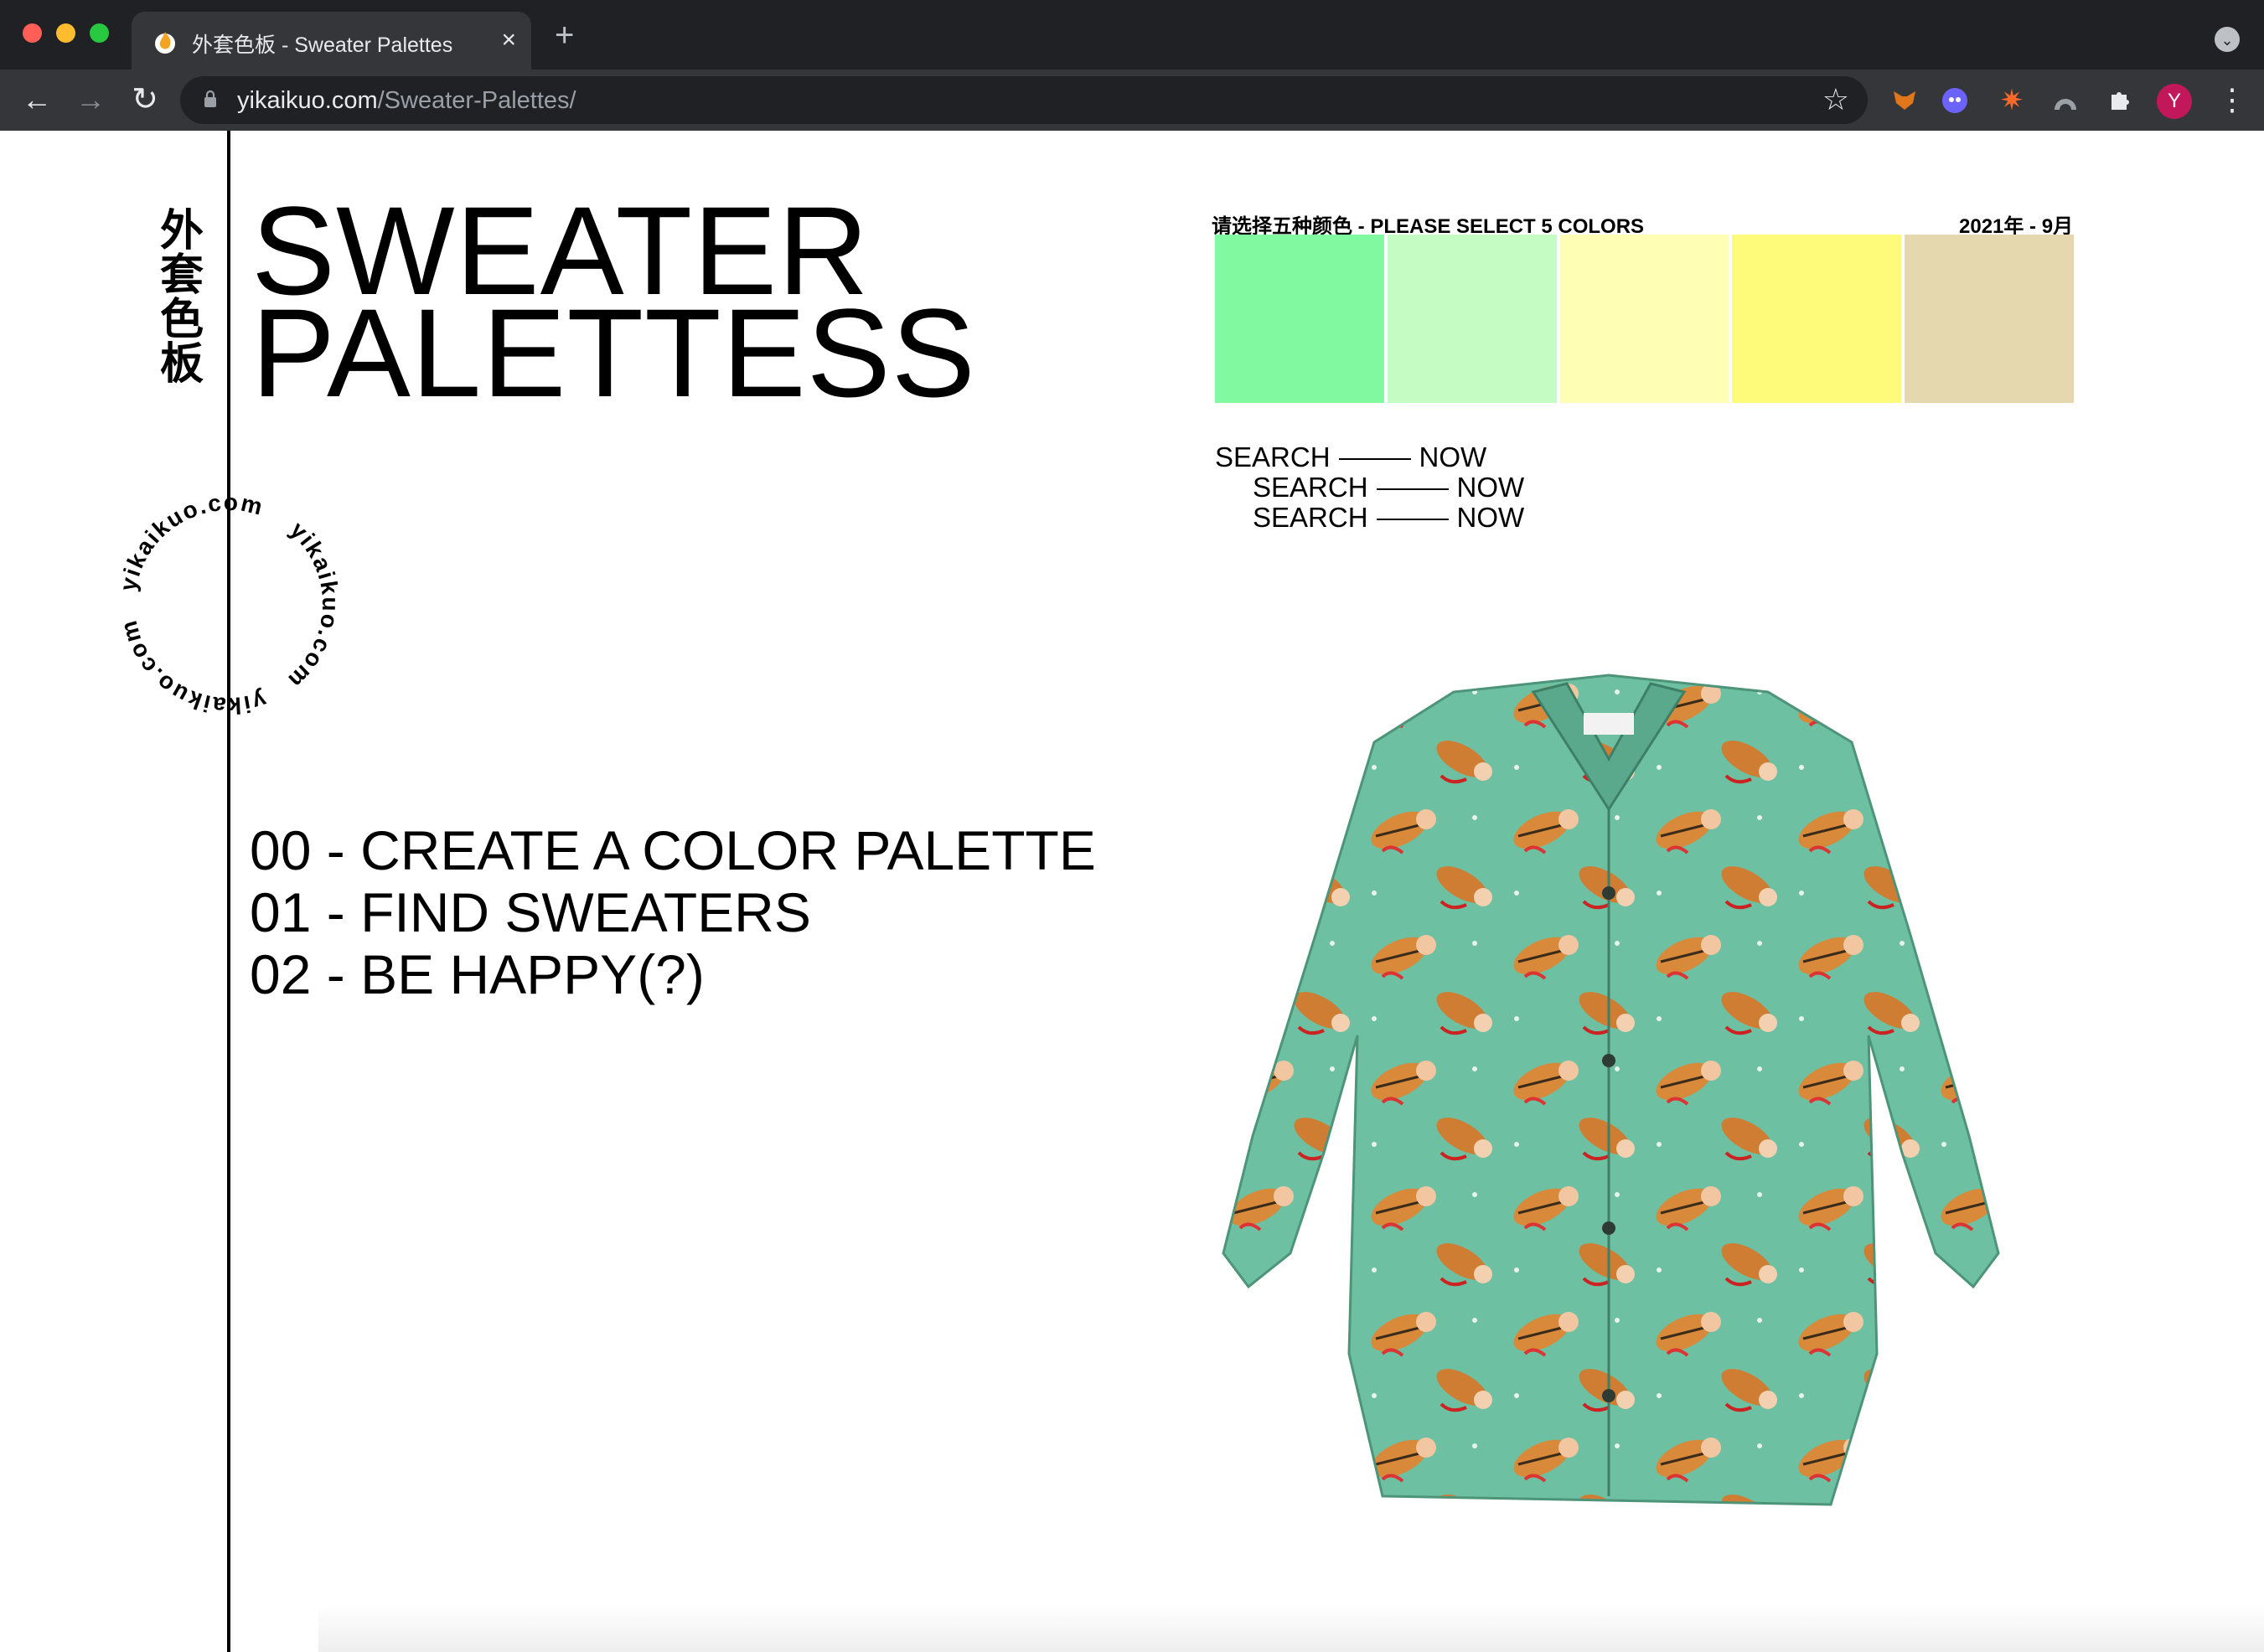 This screenshot has height=1652, width=2264. Describe the element at coordinates (32, 33) in the screenshot. I see `close-window-button` at that location.